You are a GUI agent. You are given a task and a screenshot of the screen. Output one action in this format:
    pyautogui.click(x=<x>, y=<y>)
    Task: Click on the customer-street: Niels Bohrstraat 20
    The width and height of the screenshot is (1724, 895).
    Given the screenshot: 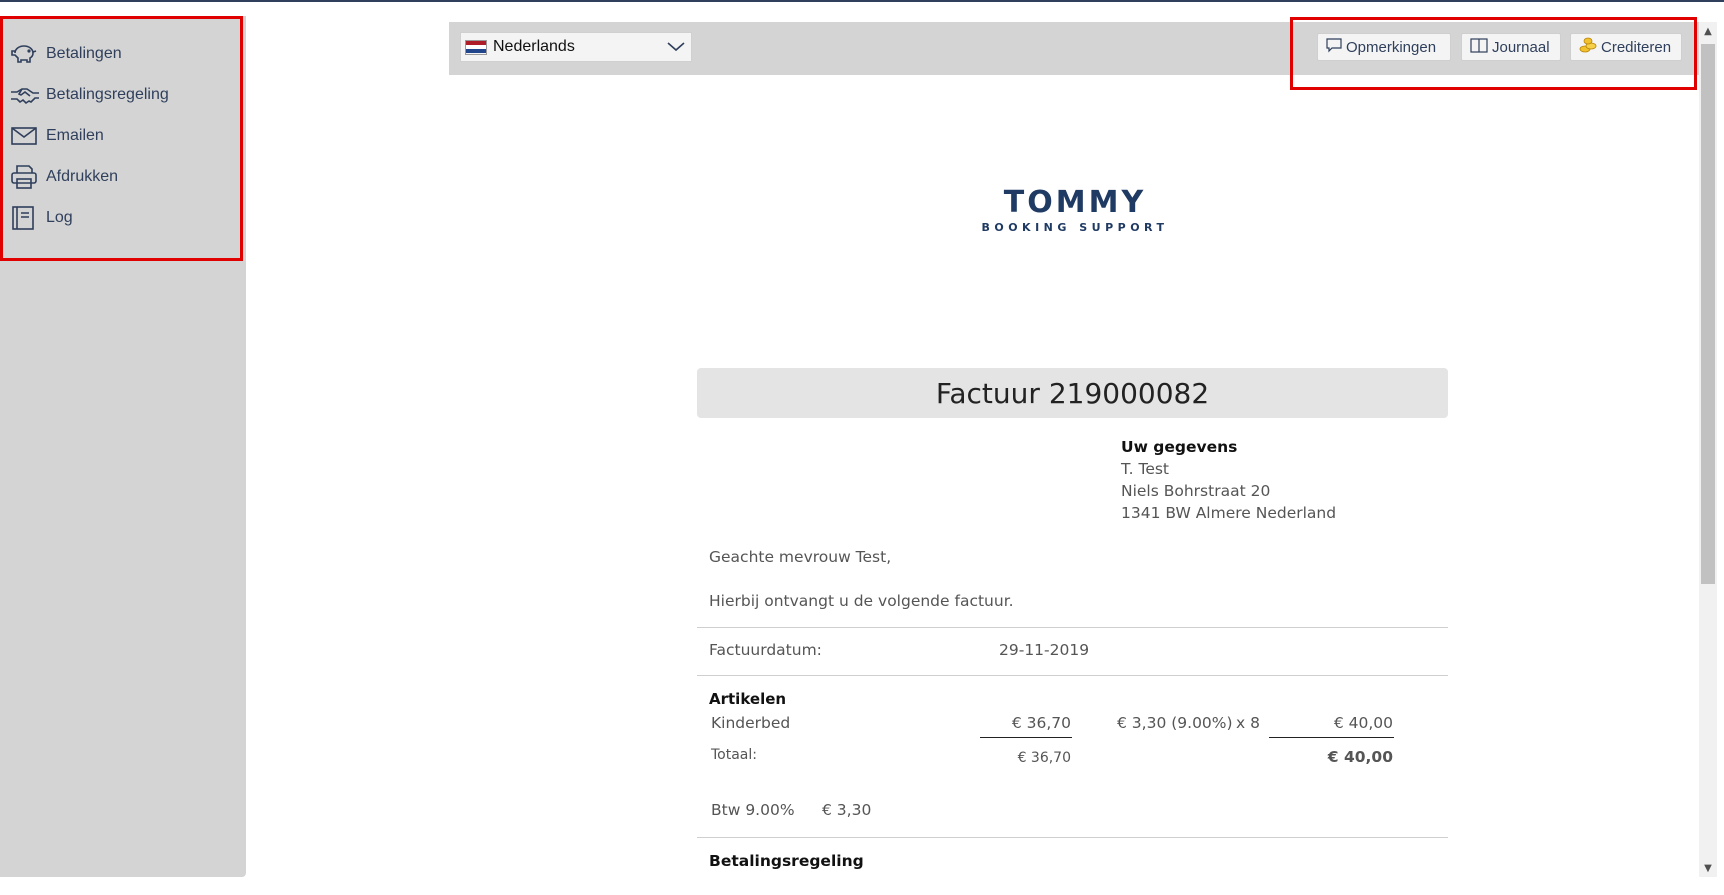 What is the action you would take?
    pyautogui.click(x=1196, y=491)
    